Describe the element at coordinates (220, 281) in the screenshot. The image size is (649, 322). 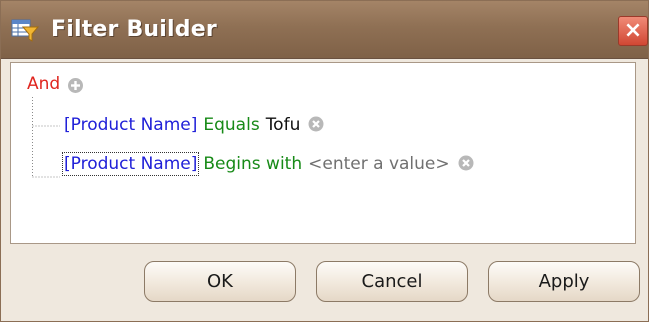
I see `ok-button: OK` at that location.